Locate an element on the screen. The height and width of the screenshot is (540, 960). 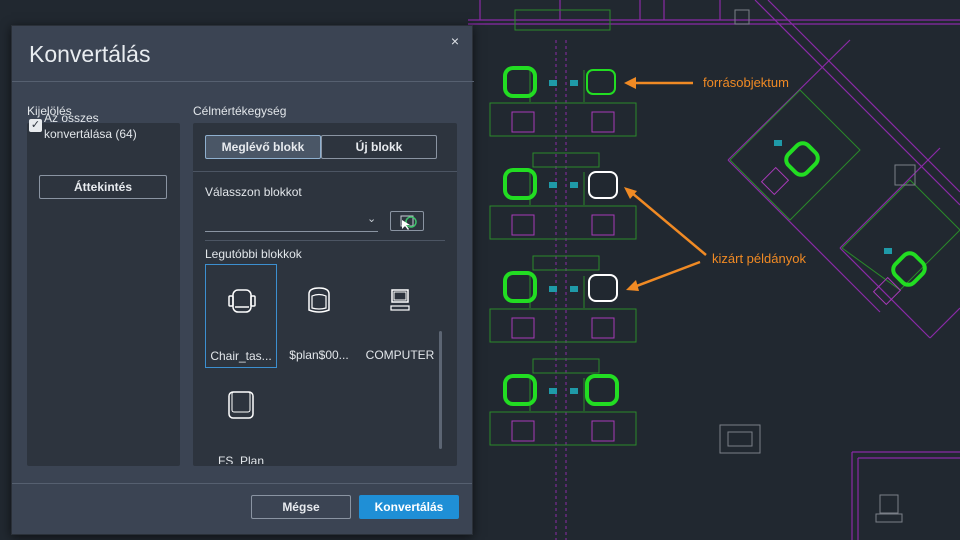
cancel-button: Mégse is located at coordinates (301, 507).